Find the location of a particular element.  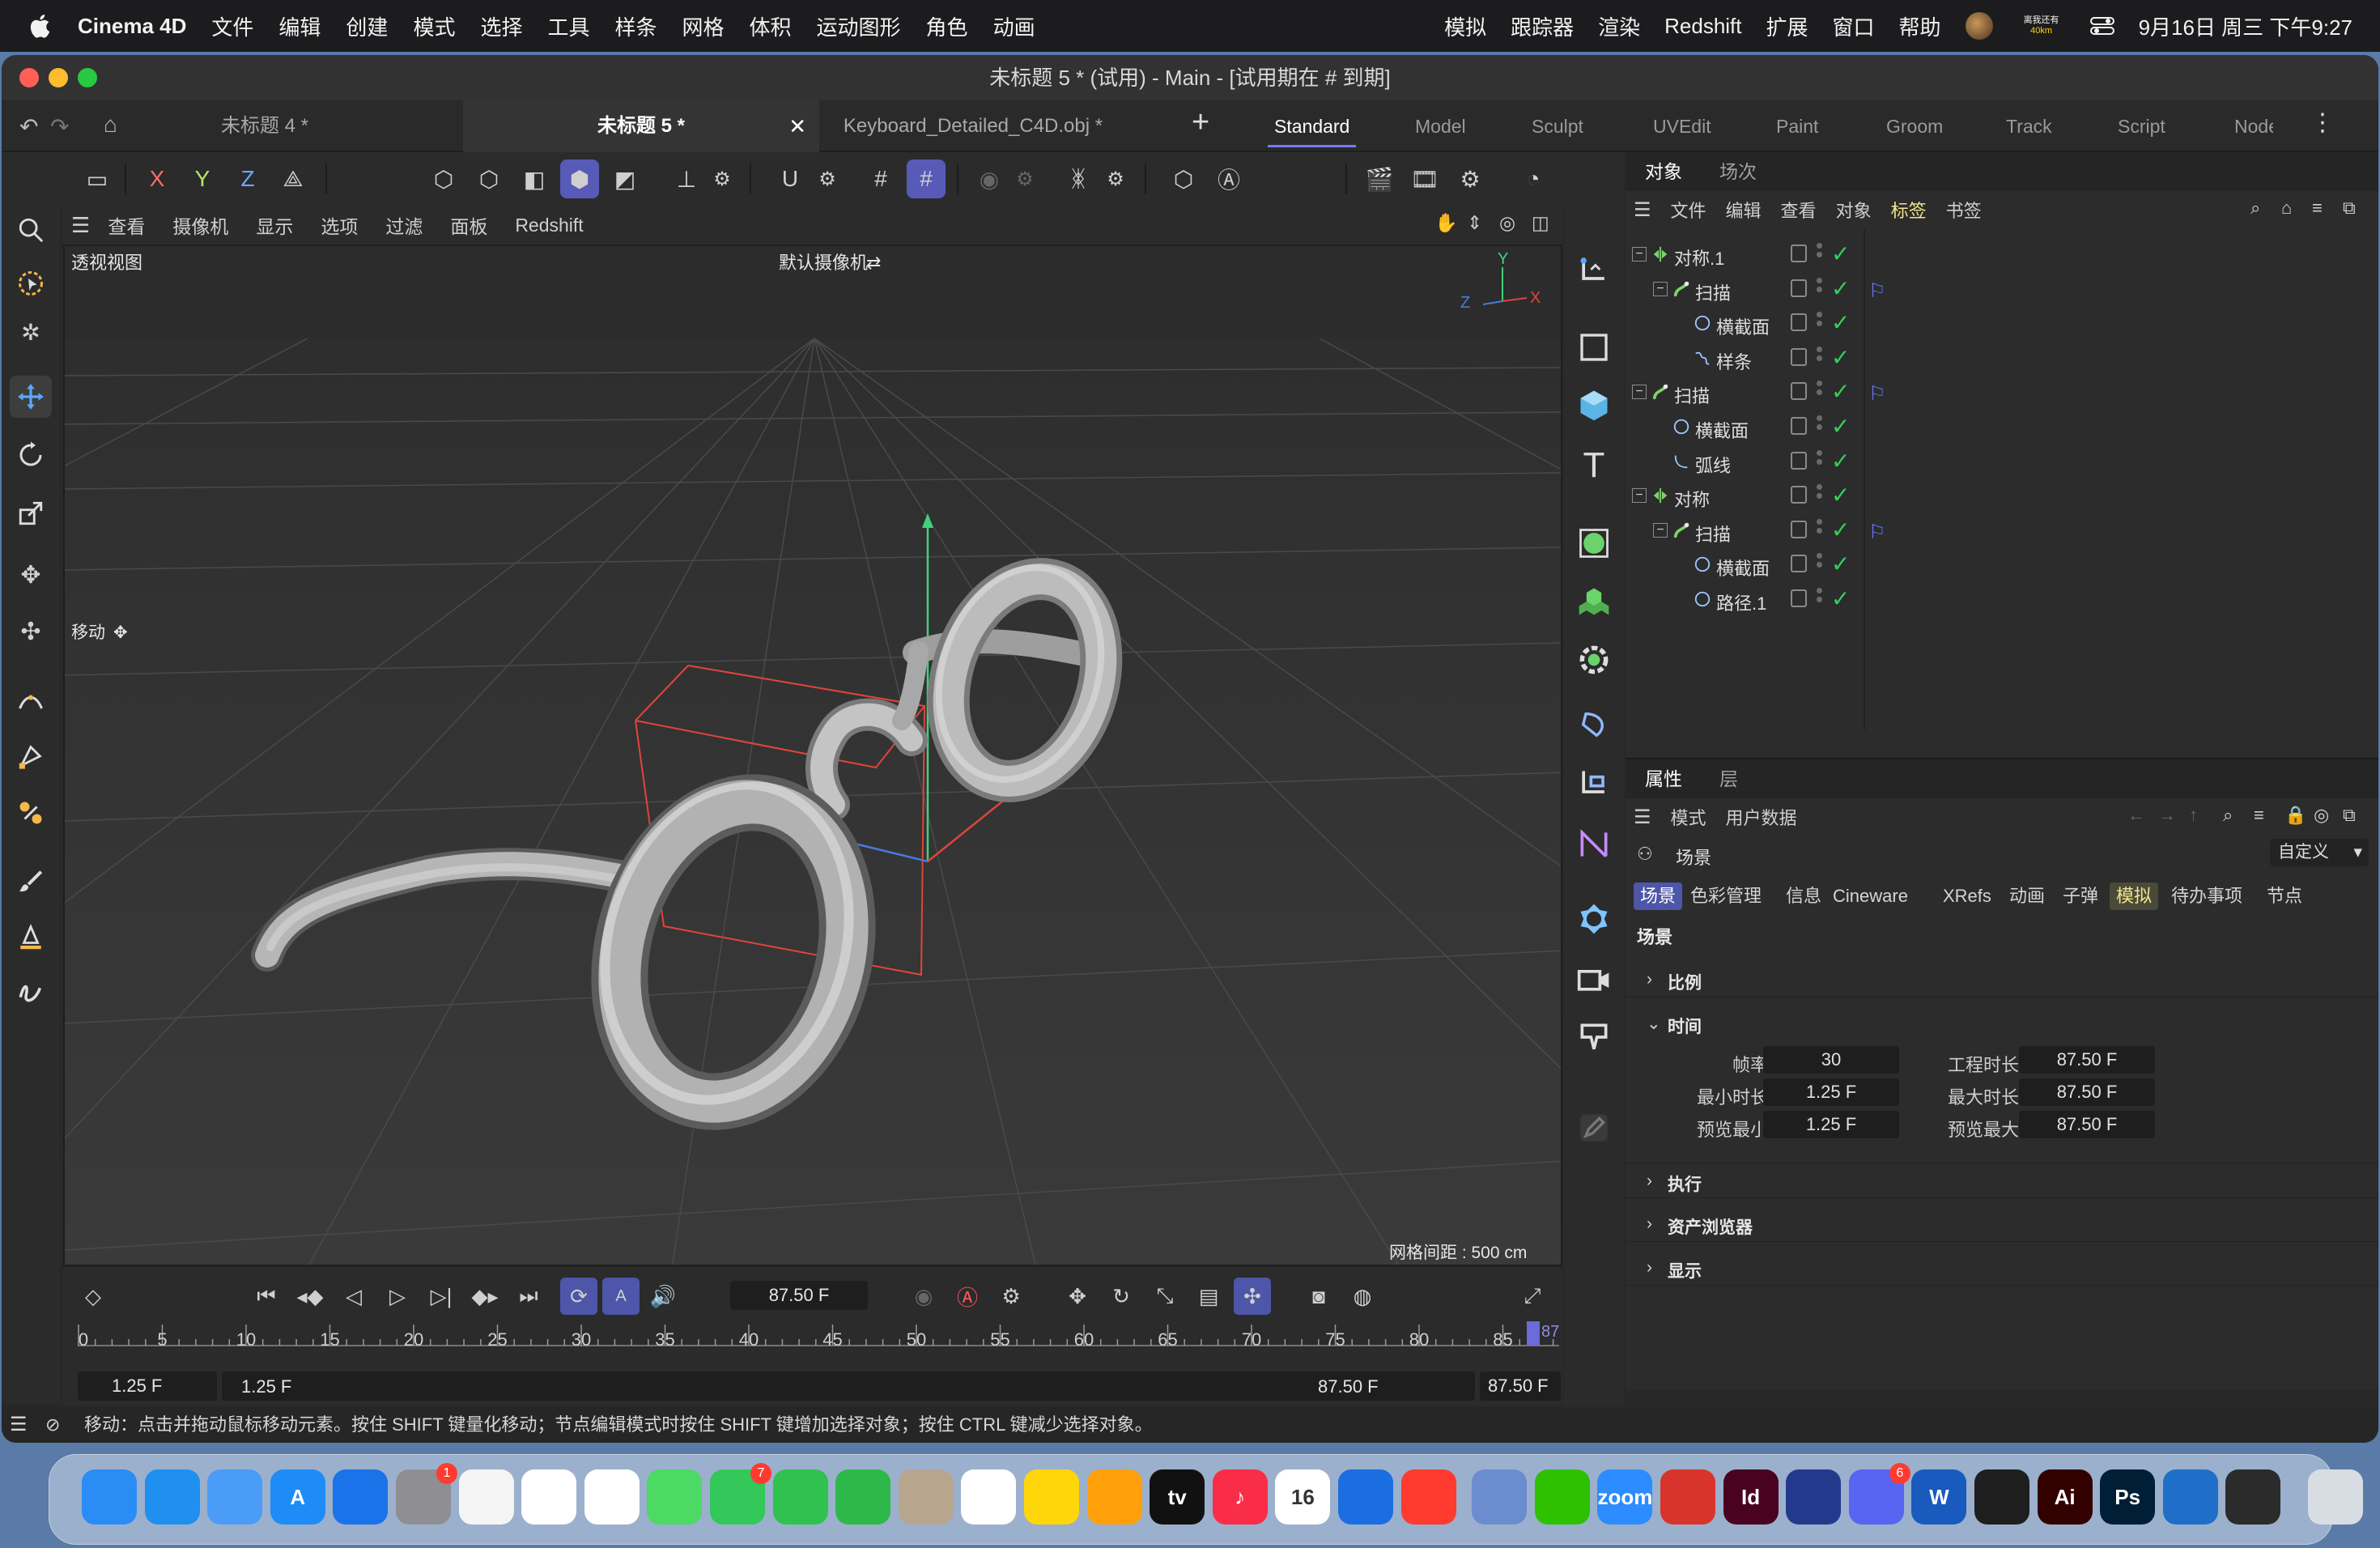

view-menu-redshift: Redshift is located at coordinates (549, 225).